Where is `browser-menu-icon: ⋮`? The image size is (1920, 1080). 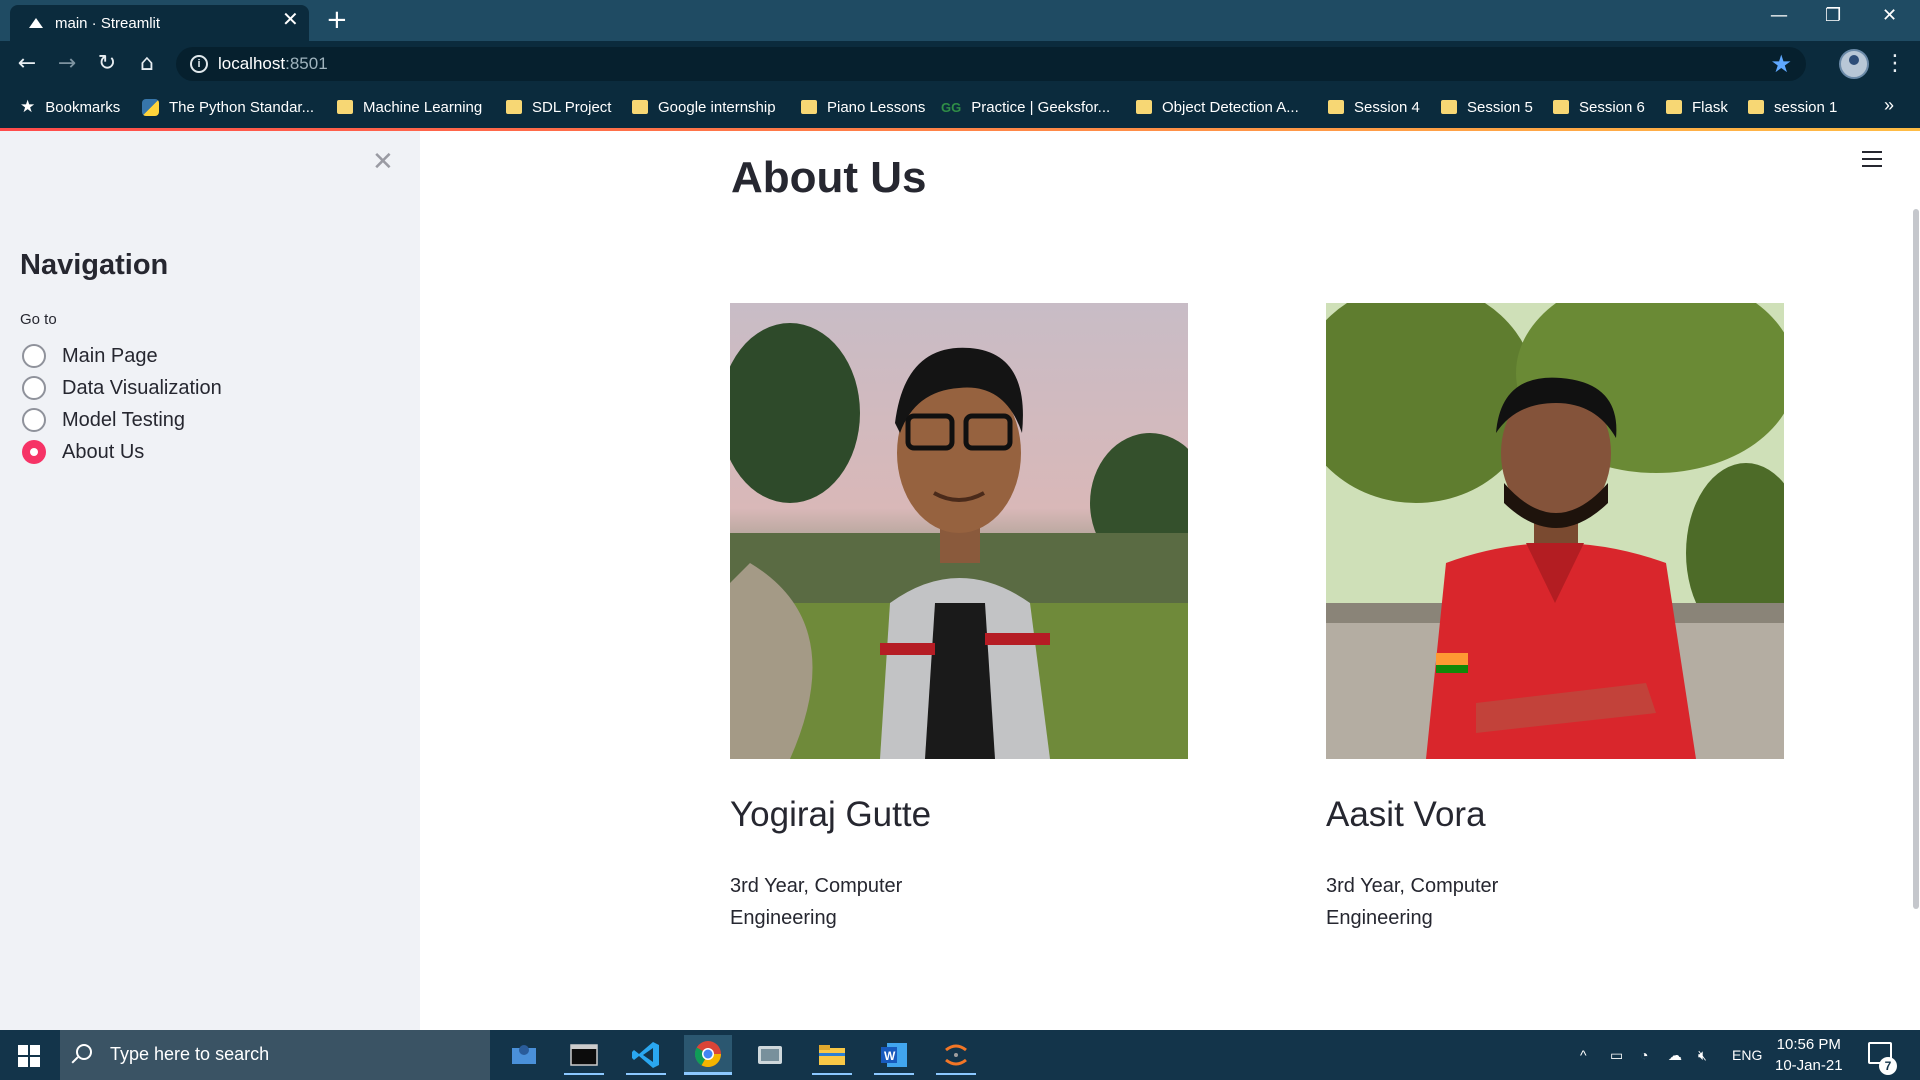 browser-menu-icon: ⋮ is located at coordinates (1895, 64).